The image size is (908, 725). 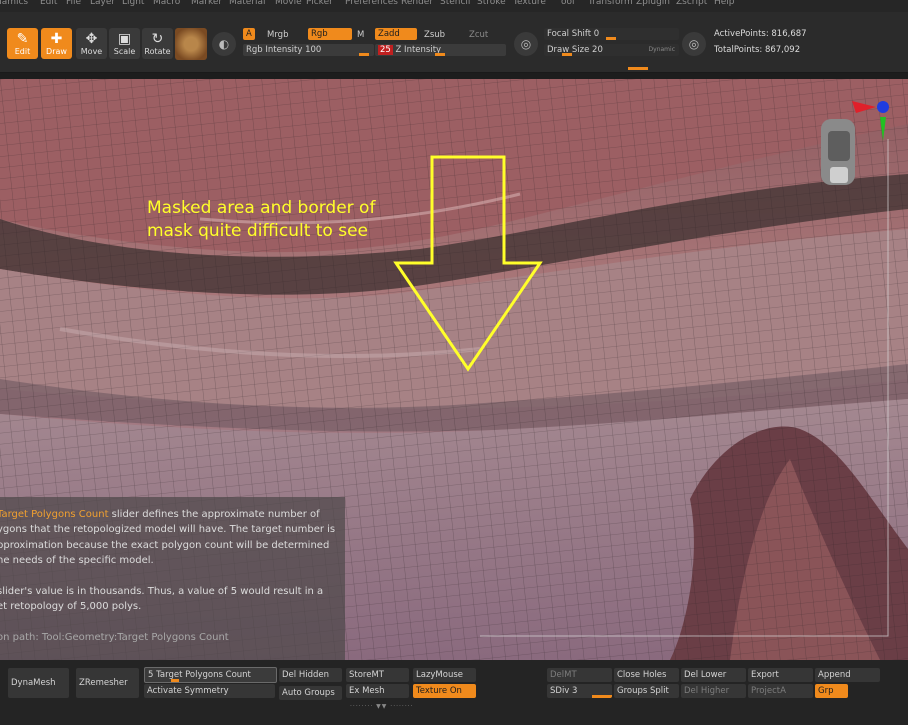 I want to click on activate-symmetry-button: Activate Symmetry, so click(x=209, y=691).